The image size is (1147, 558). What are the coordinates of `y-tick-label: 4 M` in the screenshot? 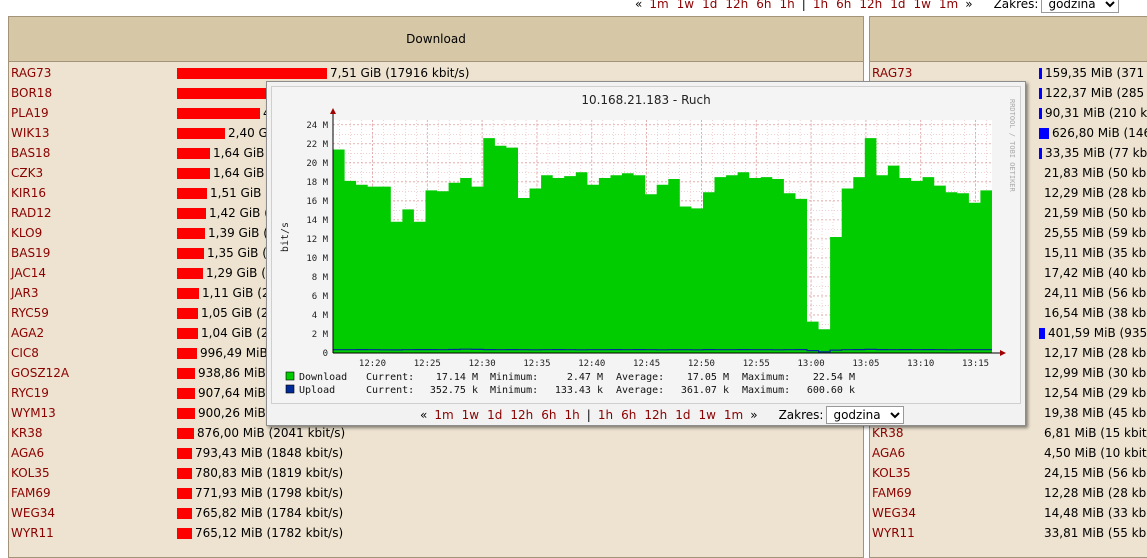 It's located at (320, 316).